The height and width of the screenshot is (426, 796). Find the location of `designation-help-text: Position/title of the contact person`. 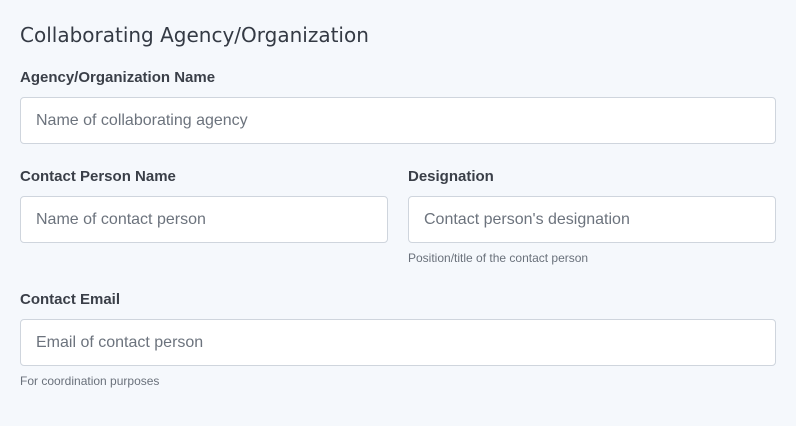

designation-help-text: Position/title of the contact person is located at coordinates (498, 258).